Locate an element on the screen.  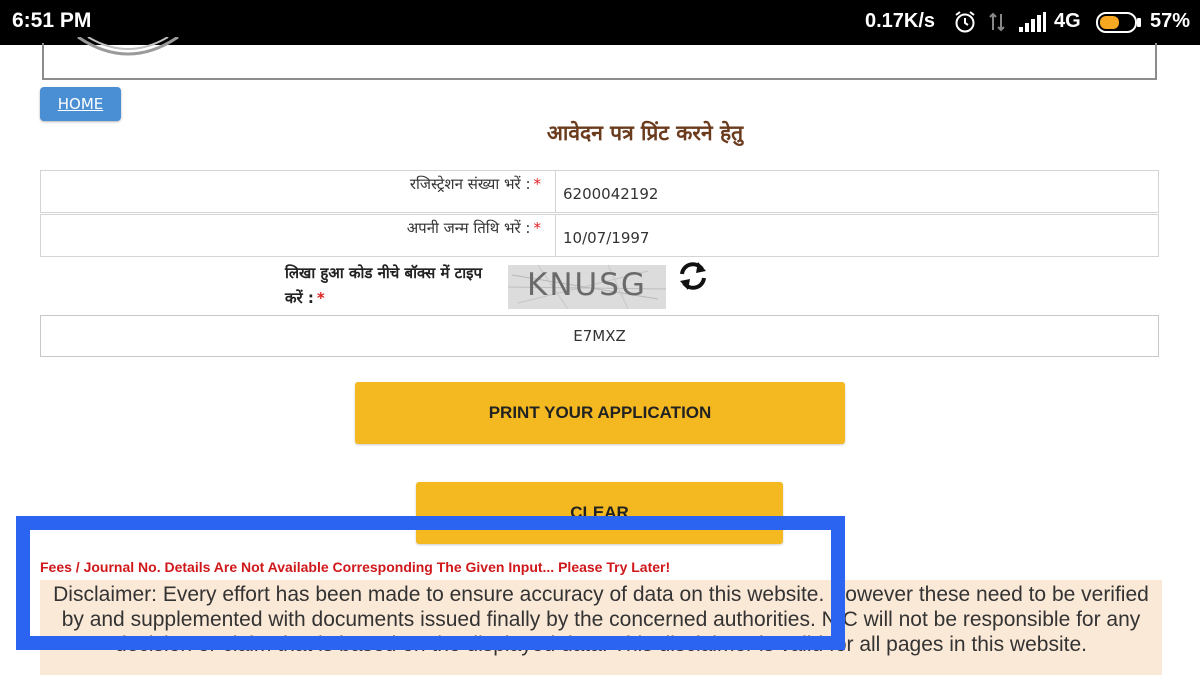
data-transfer-icon is located at coordinates (997, 22).